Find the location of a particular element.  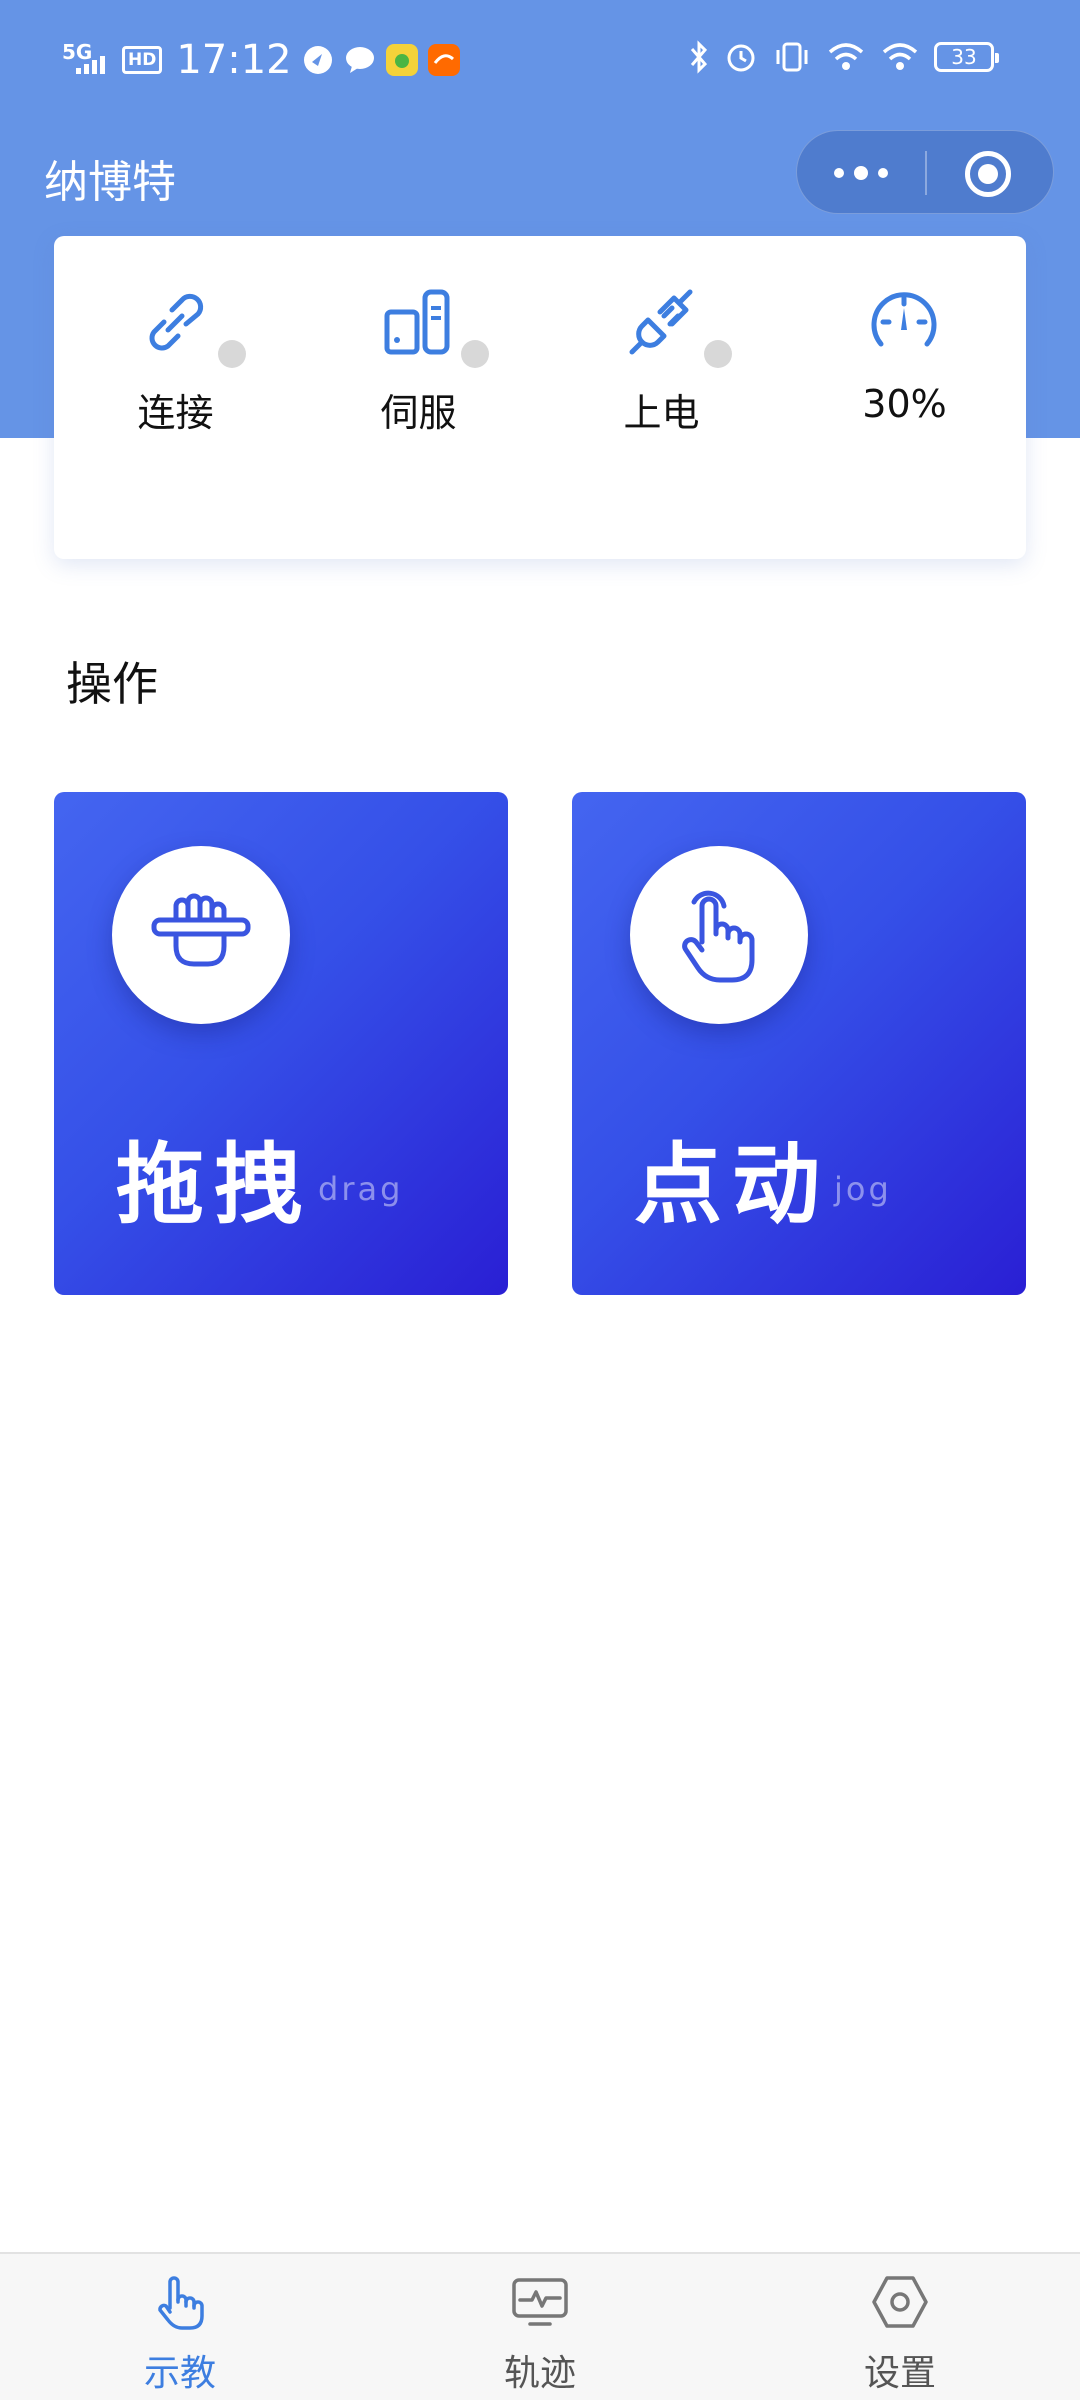

status-power: 上电 is located at coordinates (661, 336).